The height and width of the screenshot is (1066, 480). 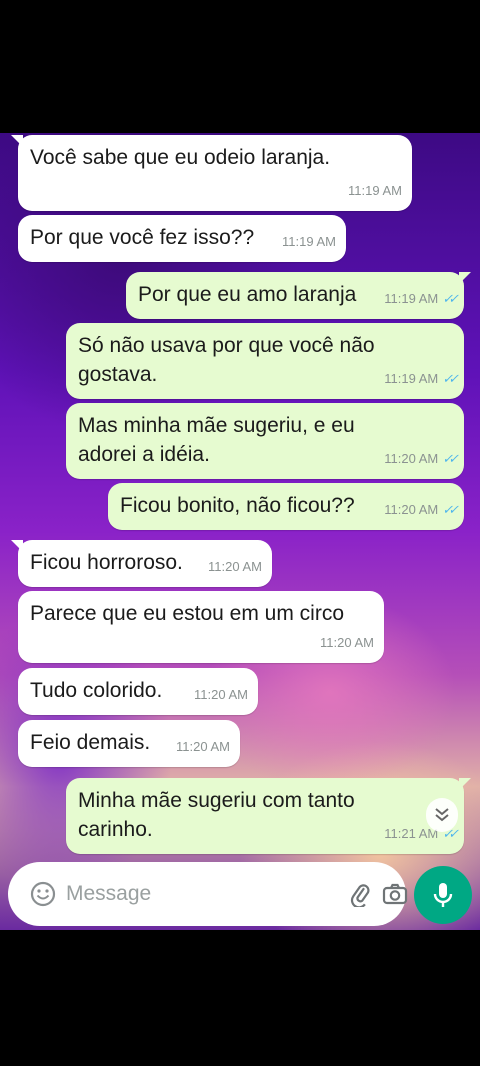 I want to click on message-bubble: Por que você fez isso?? 11:19 AM, so click(x=182, y=238).